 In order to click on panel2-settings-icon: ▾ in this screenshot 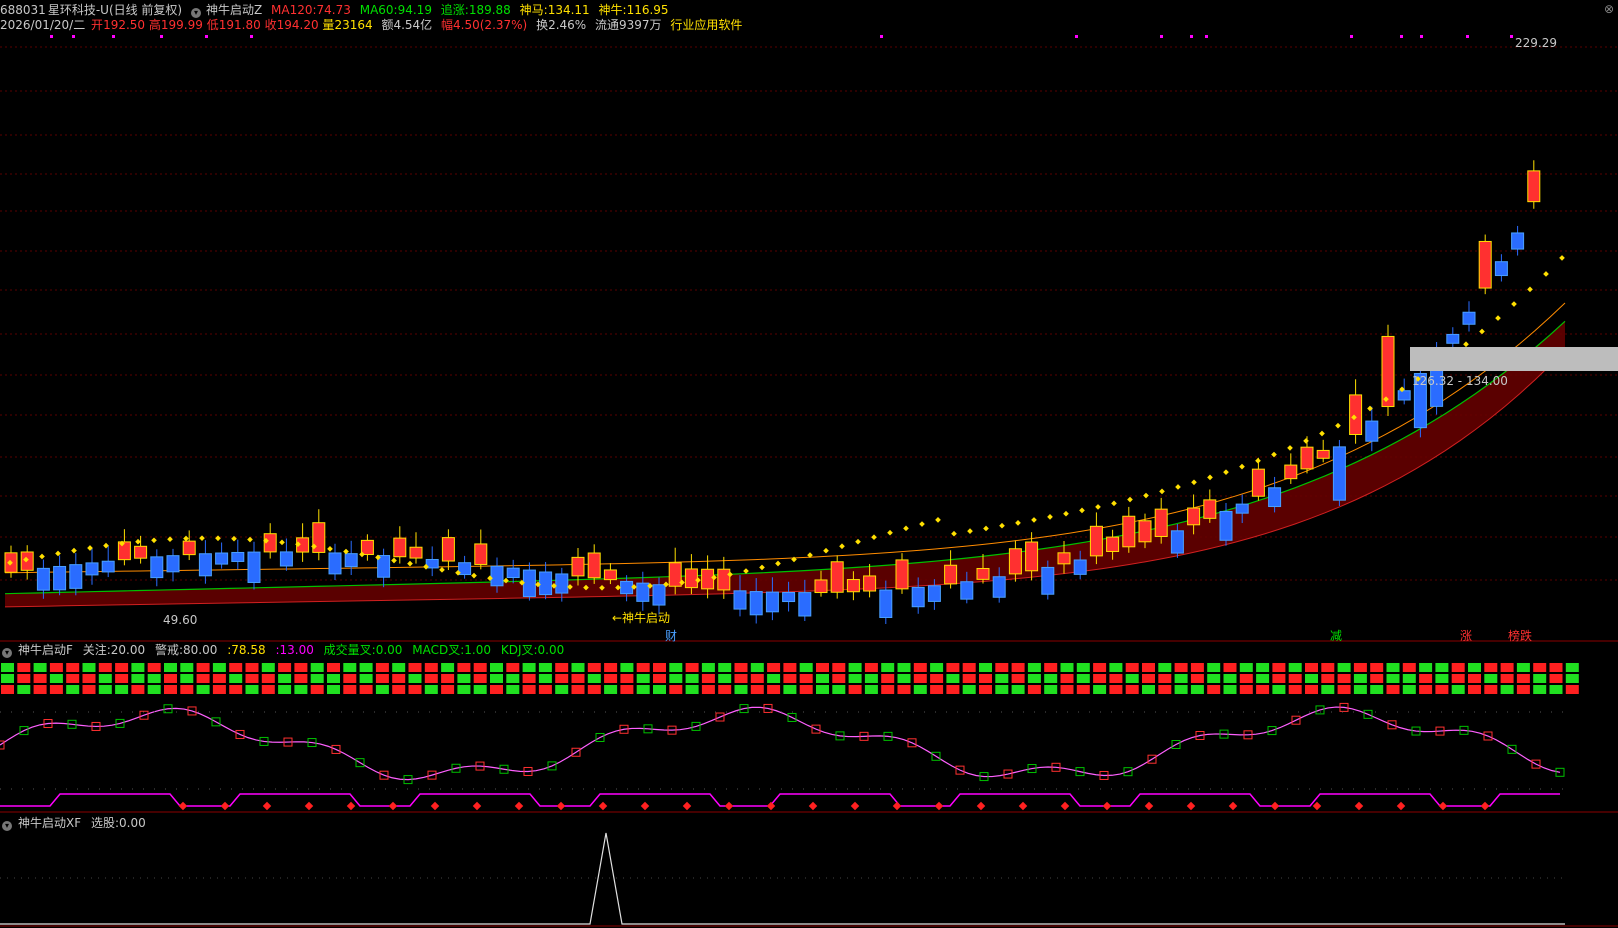, I will do `click(7, 653)`.